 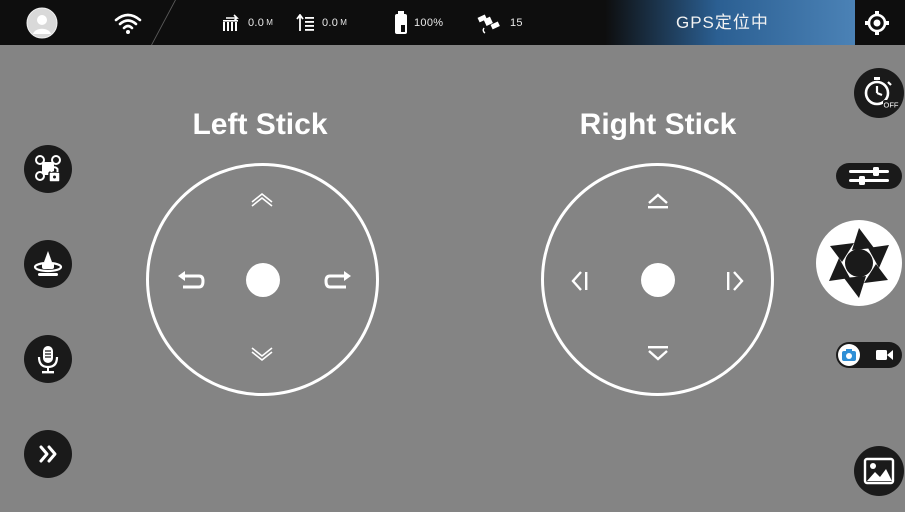 I want to click on gear-icon, so click(x=877, y=22).